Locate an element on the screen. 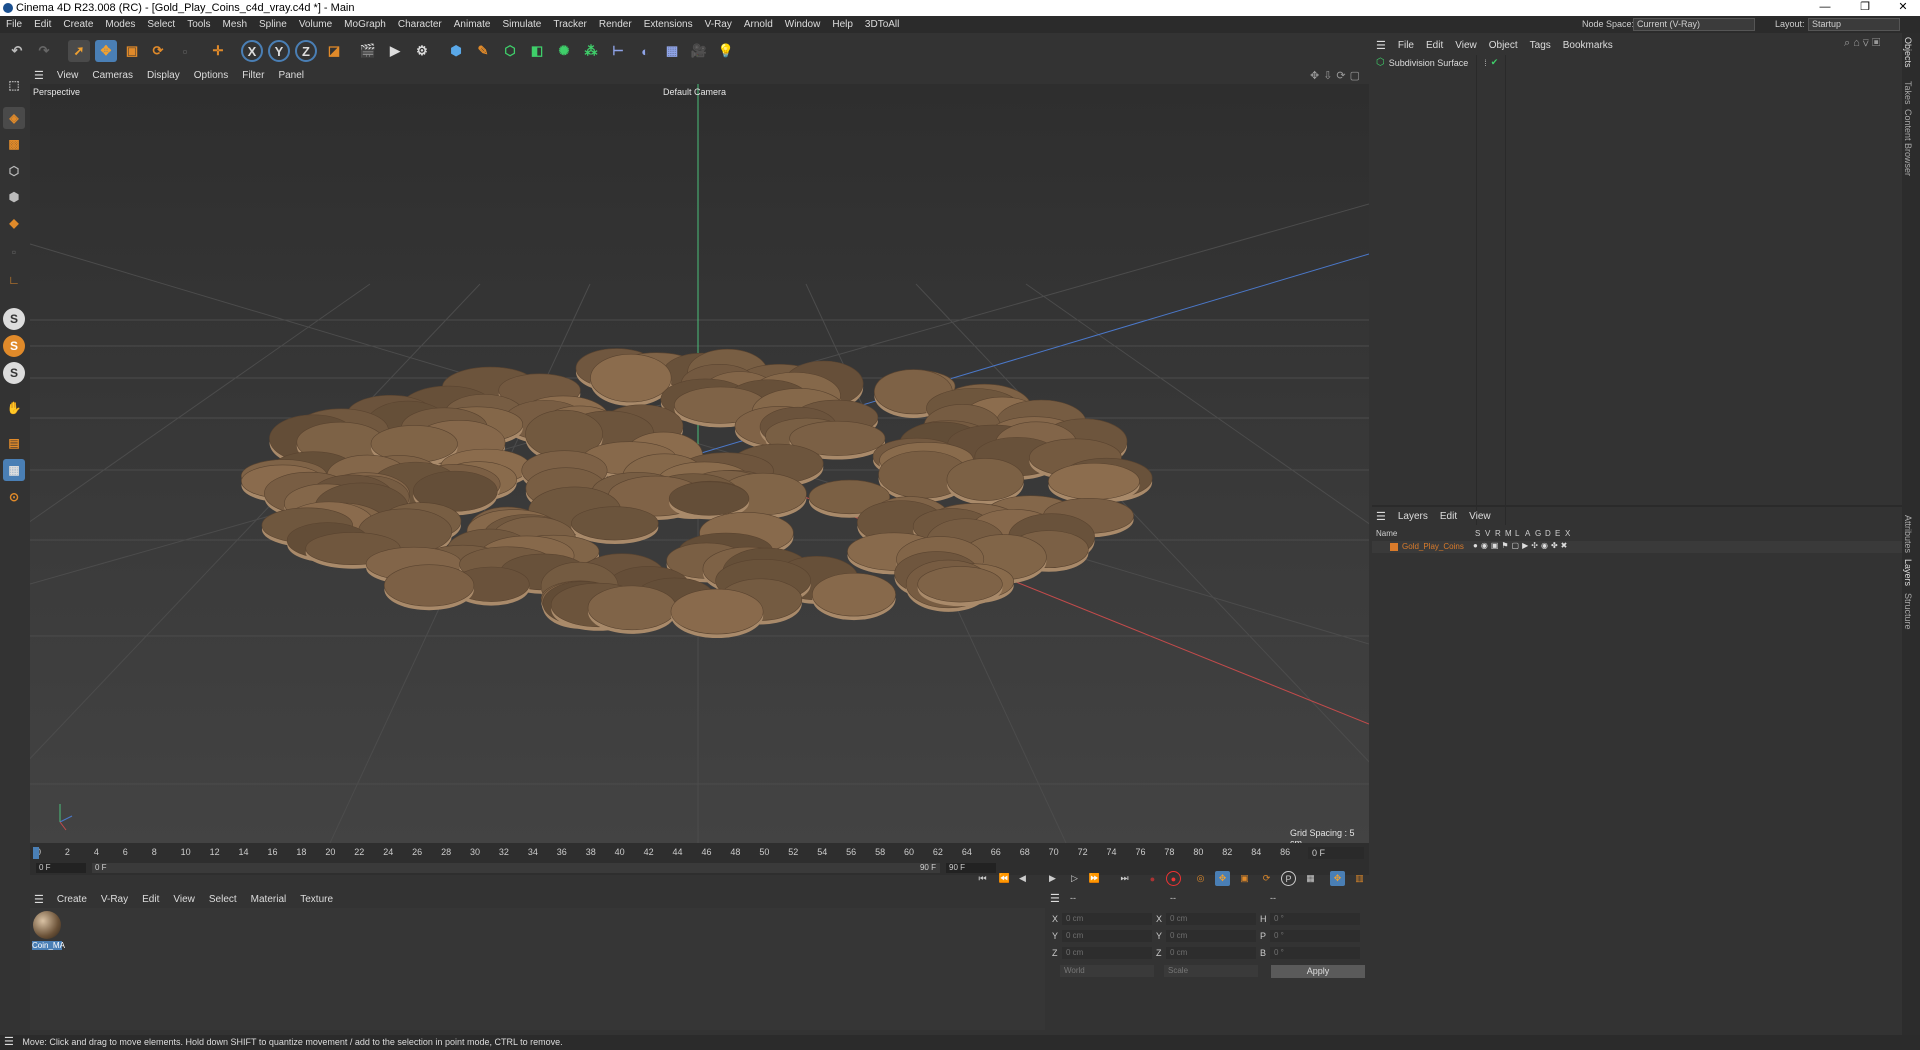 The width and height of the screenshot is (1920, 1050). render-region-icon: 🎬 is located at coordinates (368, 51).